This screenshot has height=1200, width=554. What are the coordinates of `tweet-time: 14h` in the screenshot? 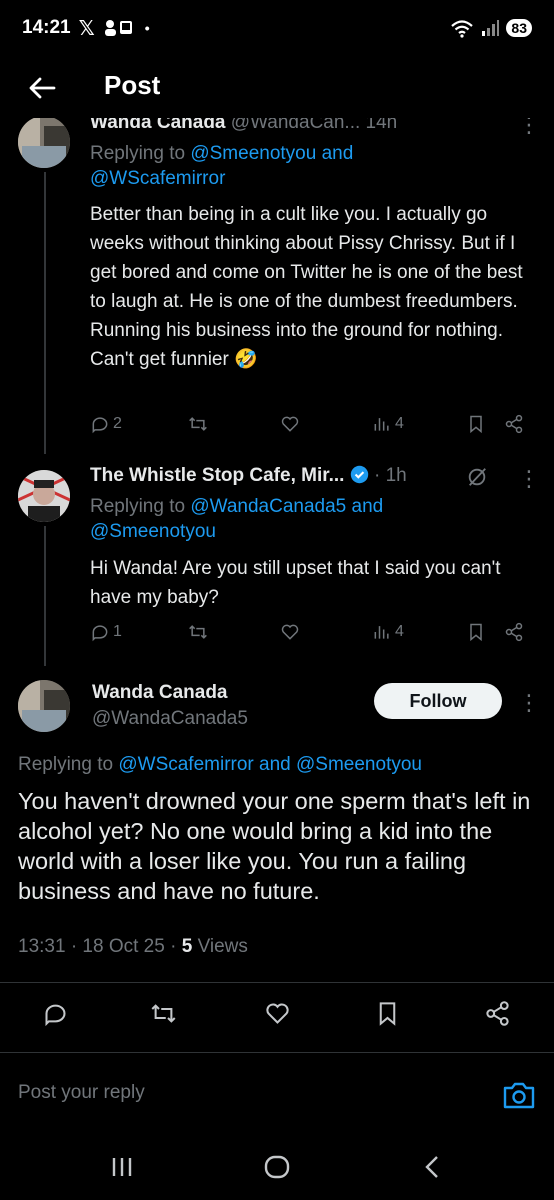 It's located at (381, 125).